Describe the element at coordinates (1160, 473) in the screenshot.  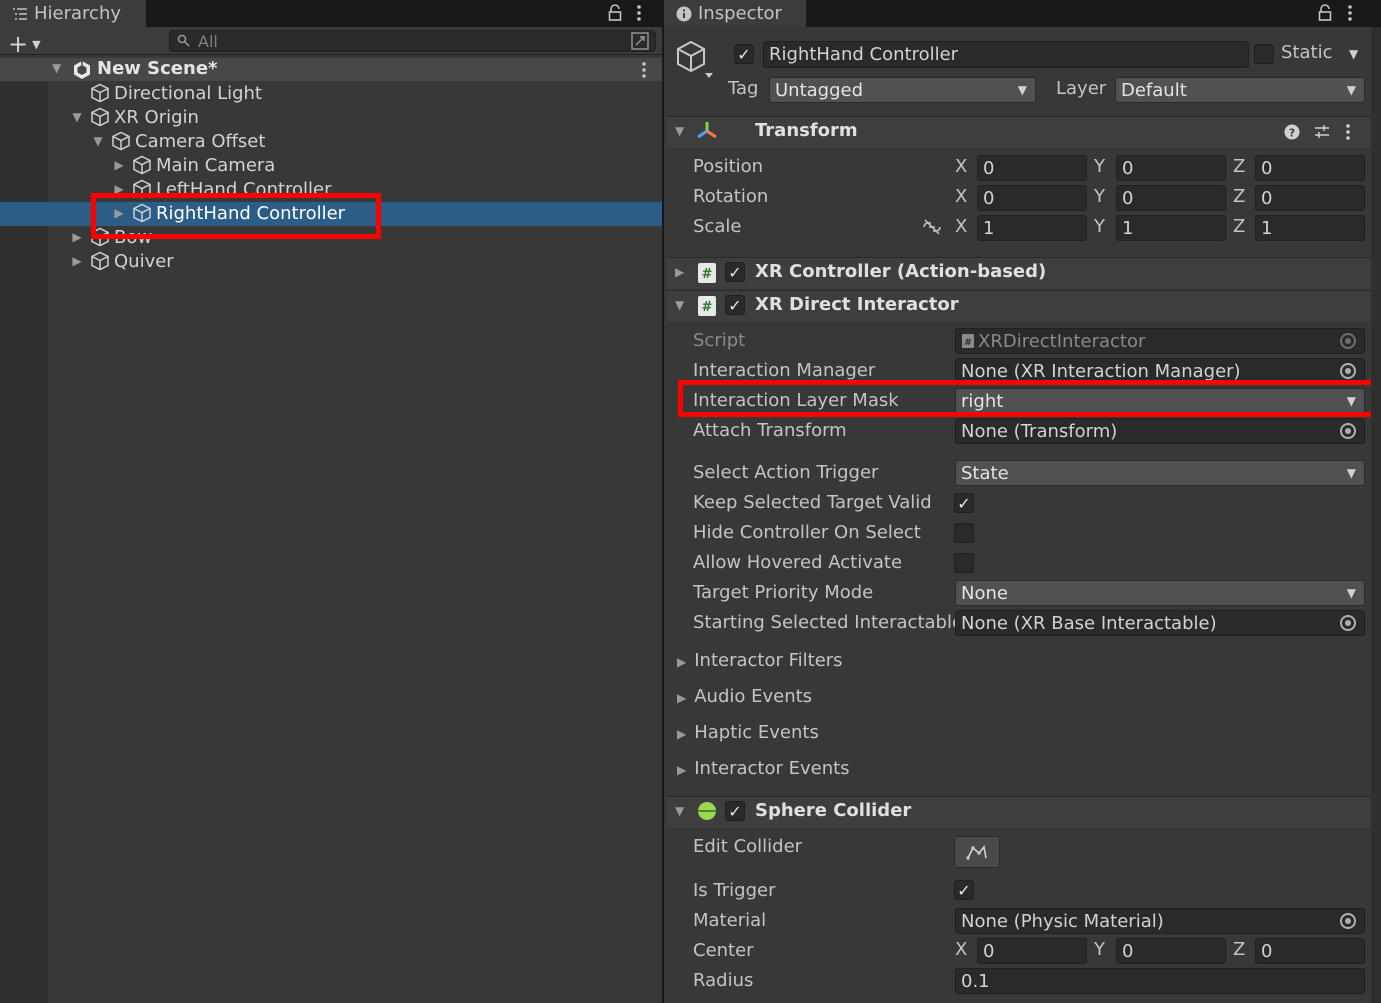
I see `select-action-trigger-dropdown: State ▼` at that location.